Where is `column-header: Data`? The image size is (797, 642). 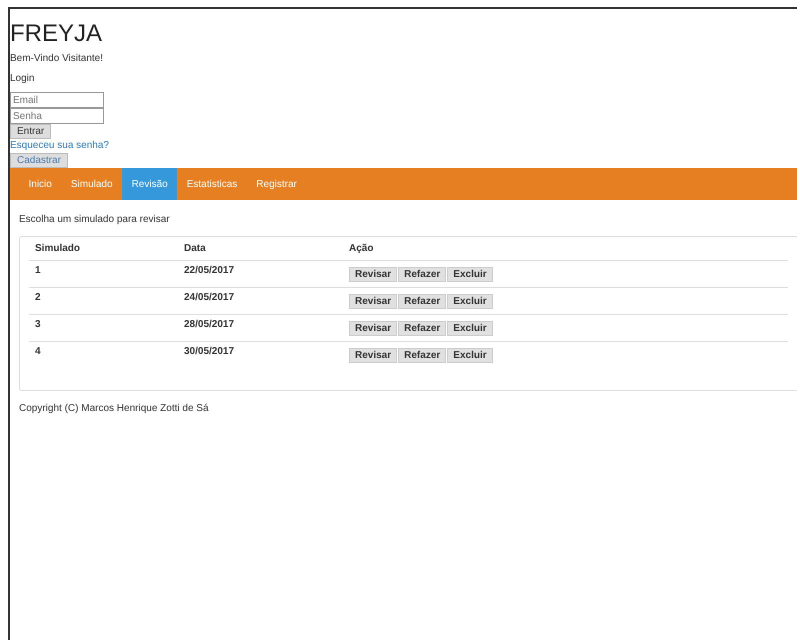 column-header: Data is located at coordinates (260, 248).